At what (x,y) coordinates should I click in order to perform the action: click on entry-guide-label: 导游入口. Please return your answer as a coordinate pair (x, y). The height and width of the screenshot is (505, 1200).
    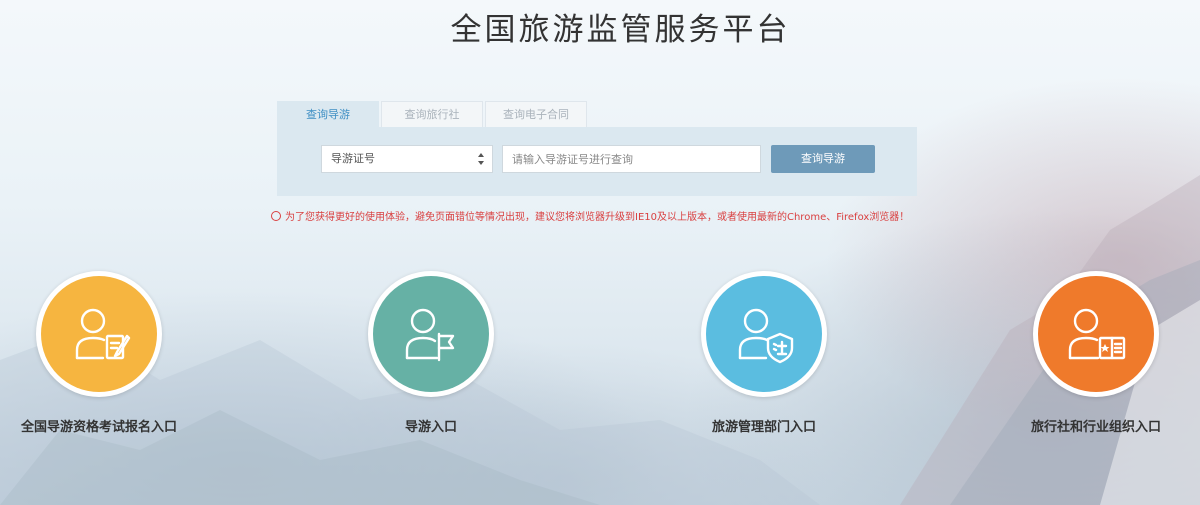
    Looking at the image, I should click on (430, 427).